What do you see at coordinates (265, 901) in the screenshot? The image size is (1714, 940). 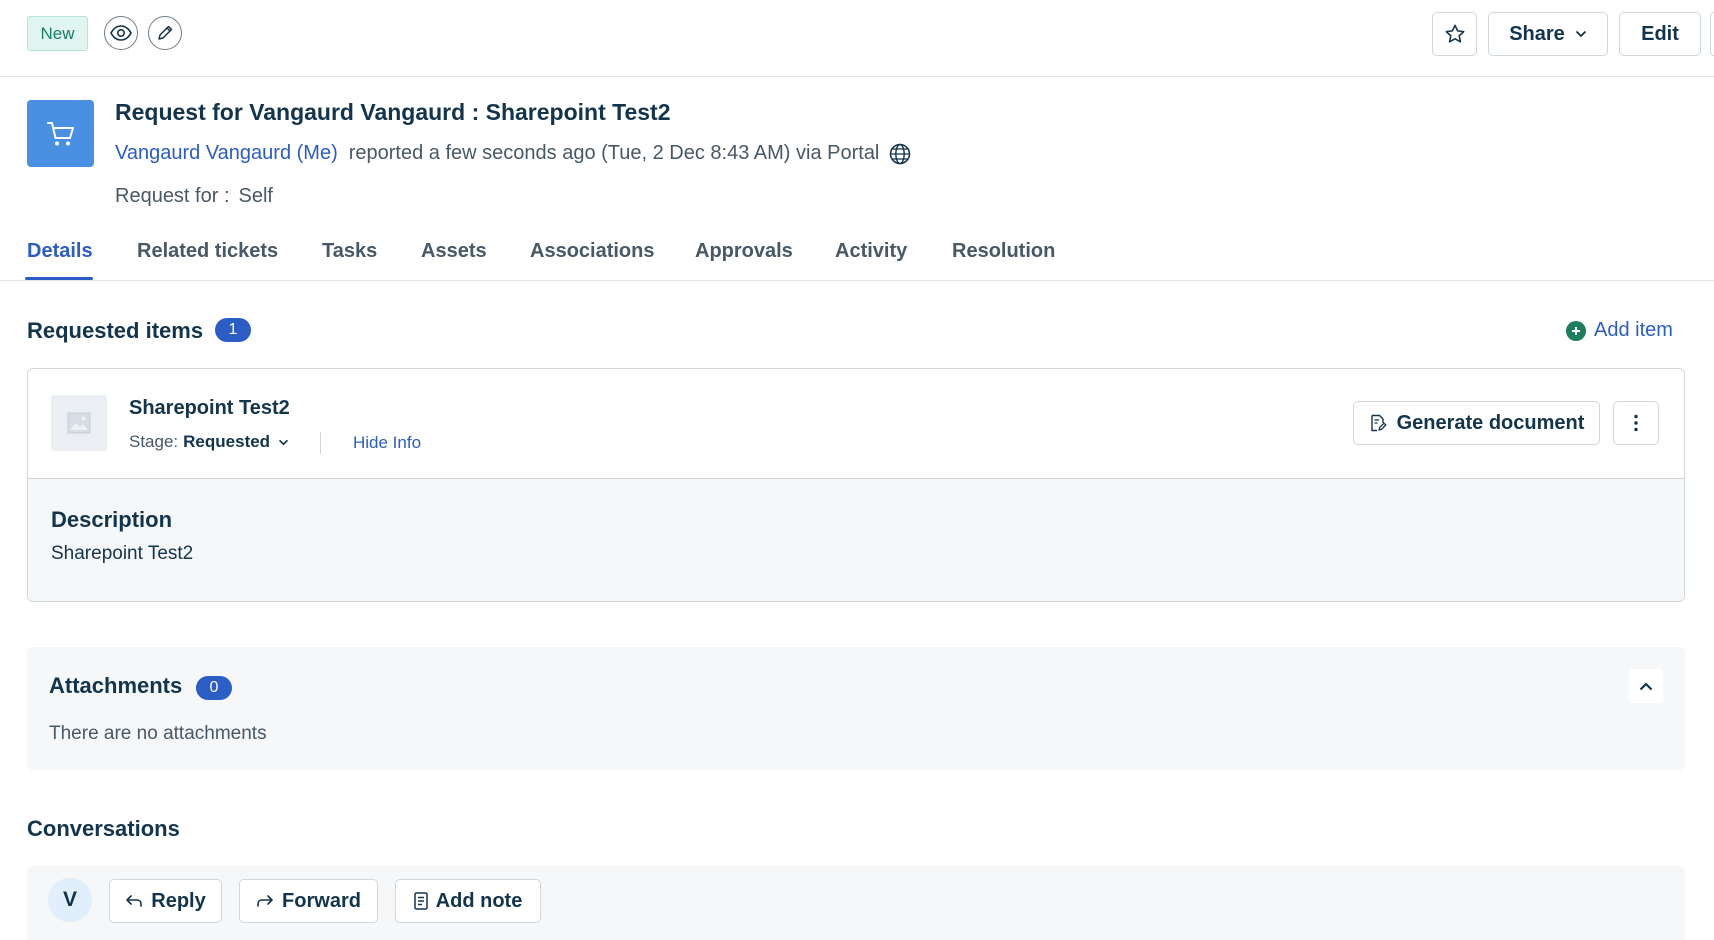 I see `forward-icon` at bounding box center [265, 901].